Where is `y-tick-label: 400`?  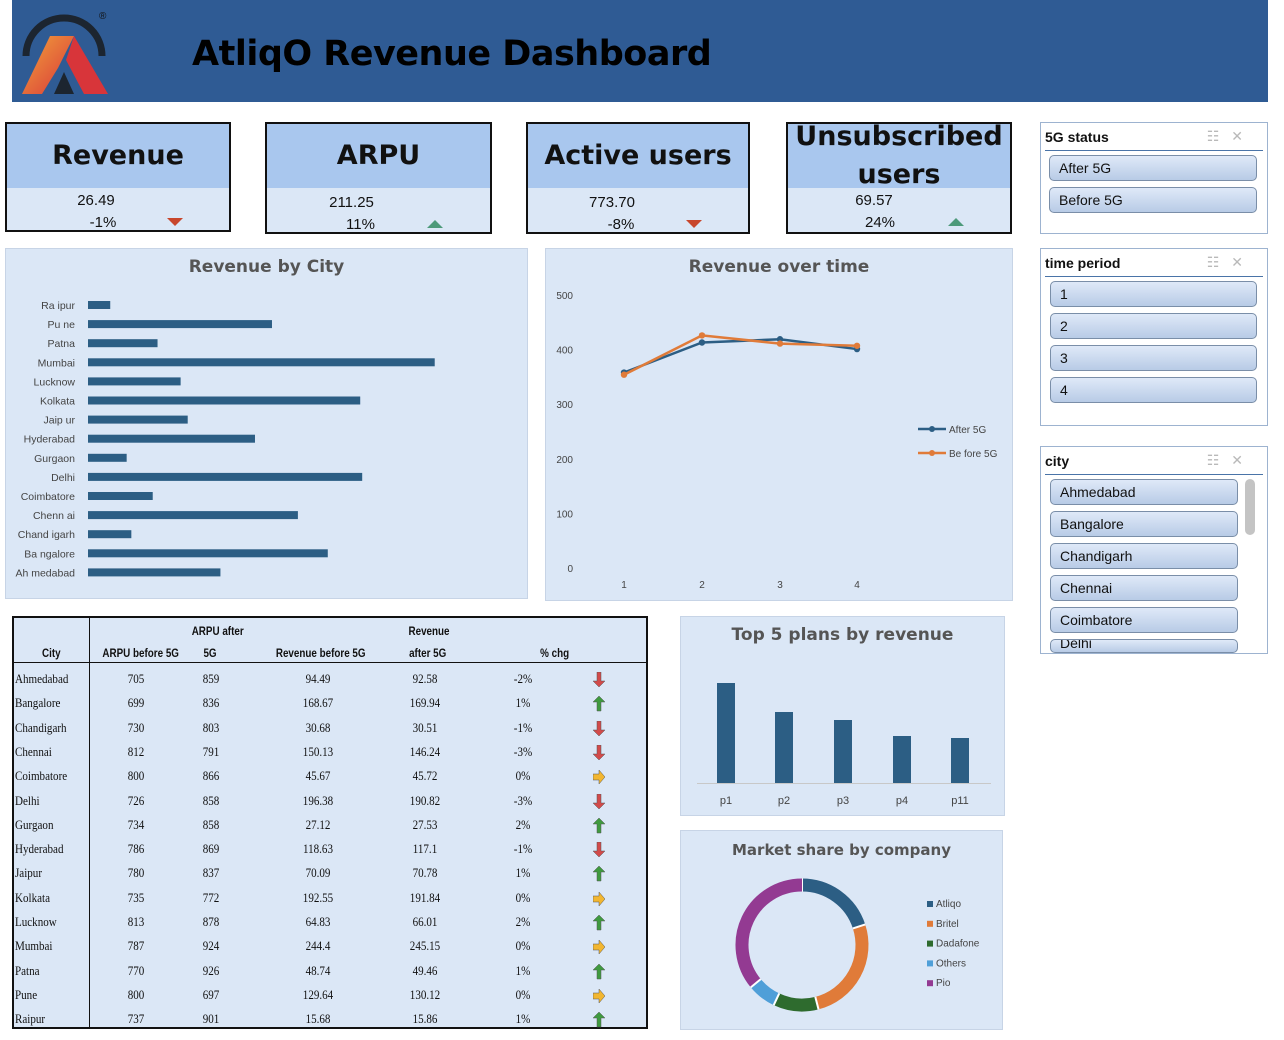
y-tick-label: 400 is located at coordinates (564, 351).